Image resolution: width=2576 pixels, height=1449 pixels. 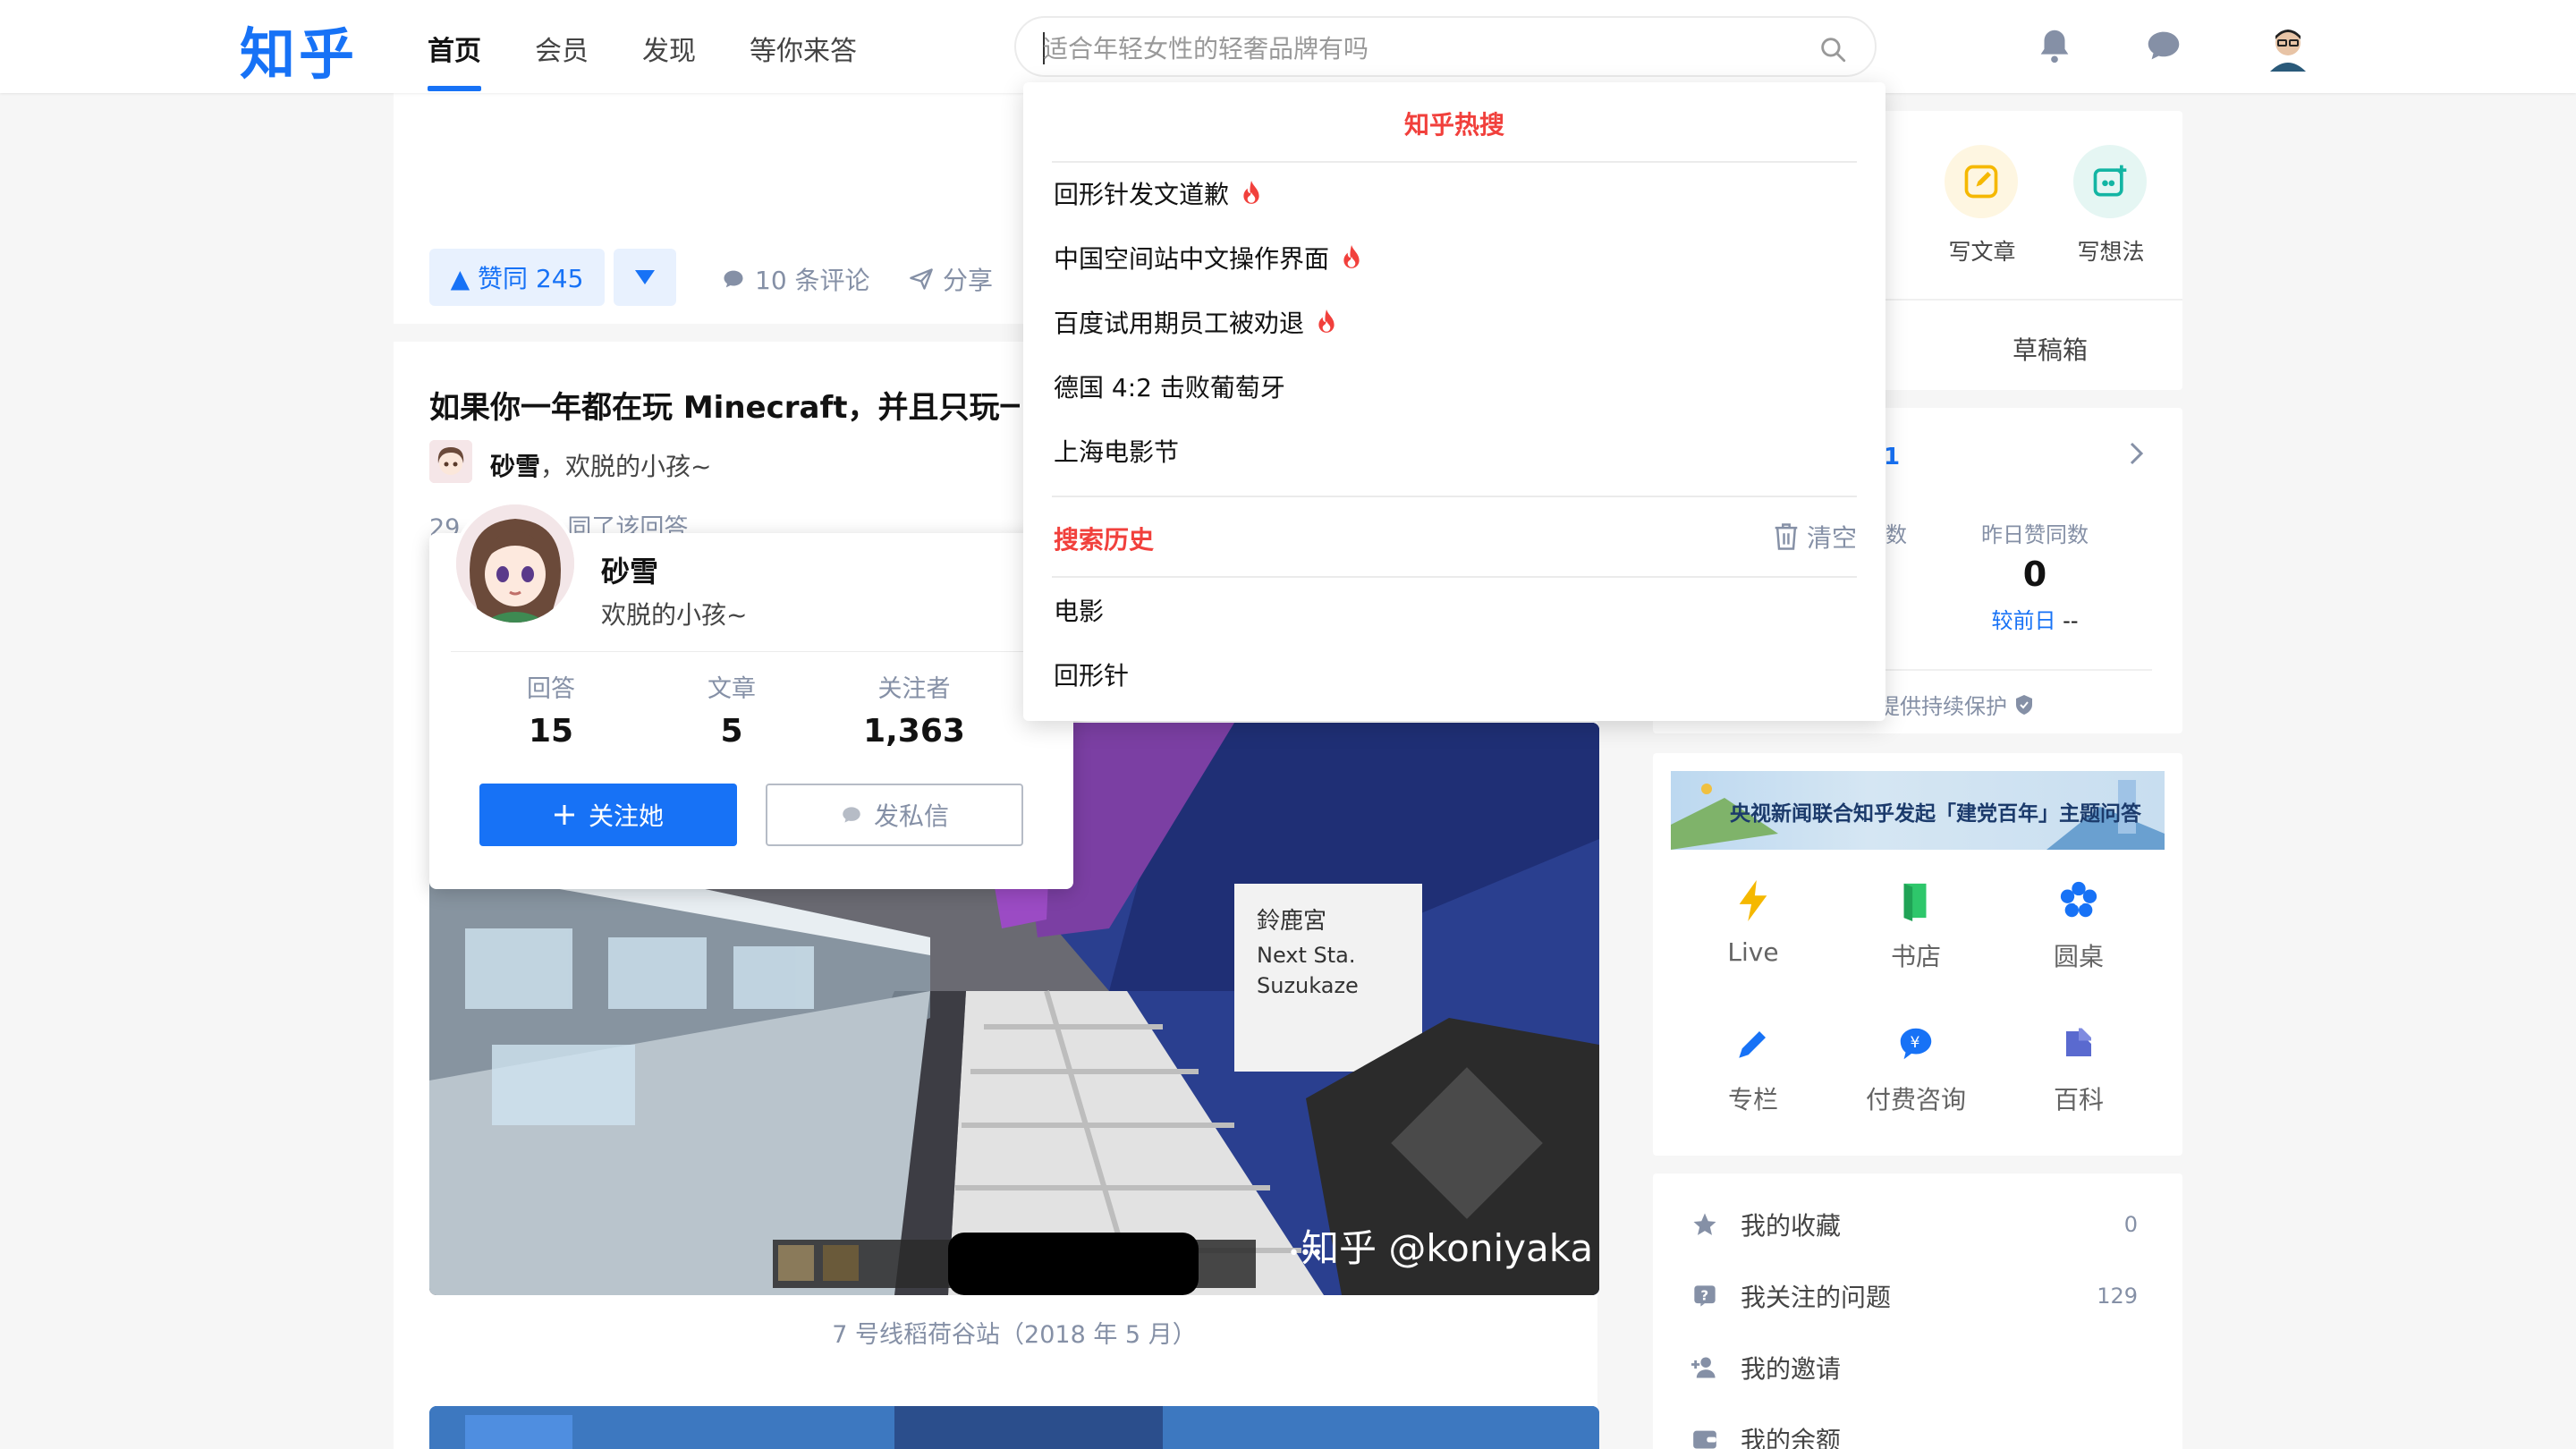 I want to click on hovercard-avatar, so click(x=515, y=563).